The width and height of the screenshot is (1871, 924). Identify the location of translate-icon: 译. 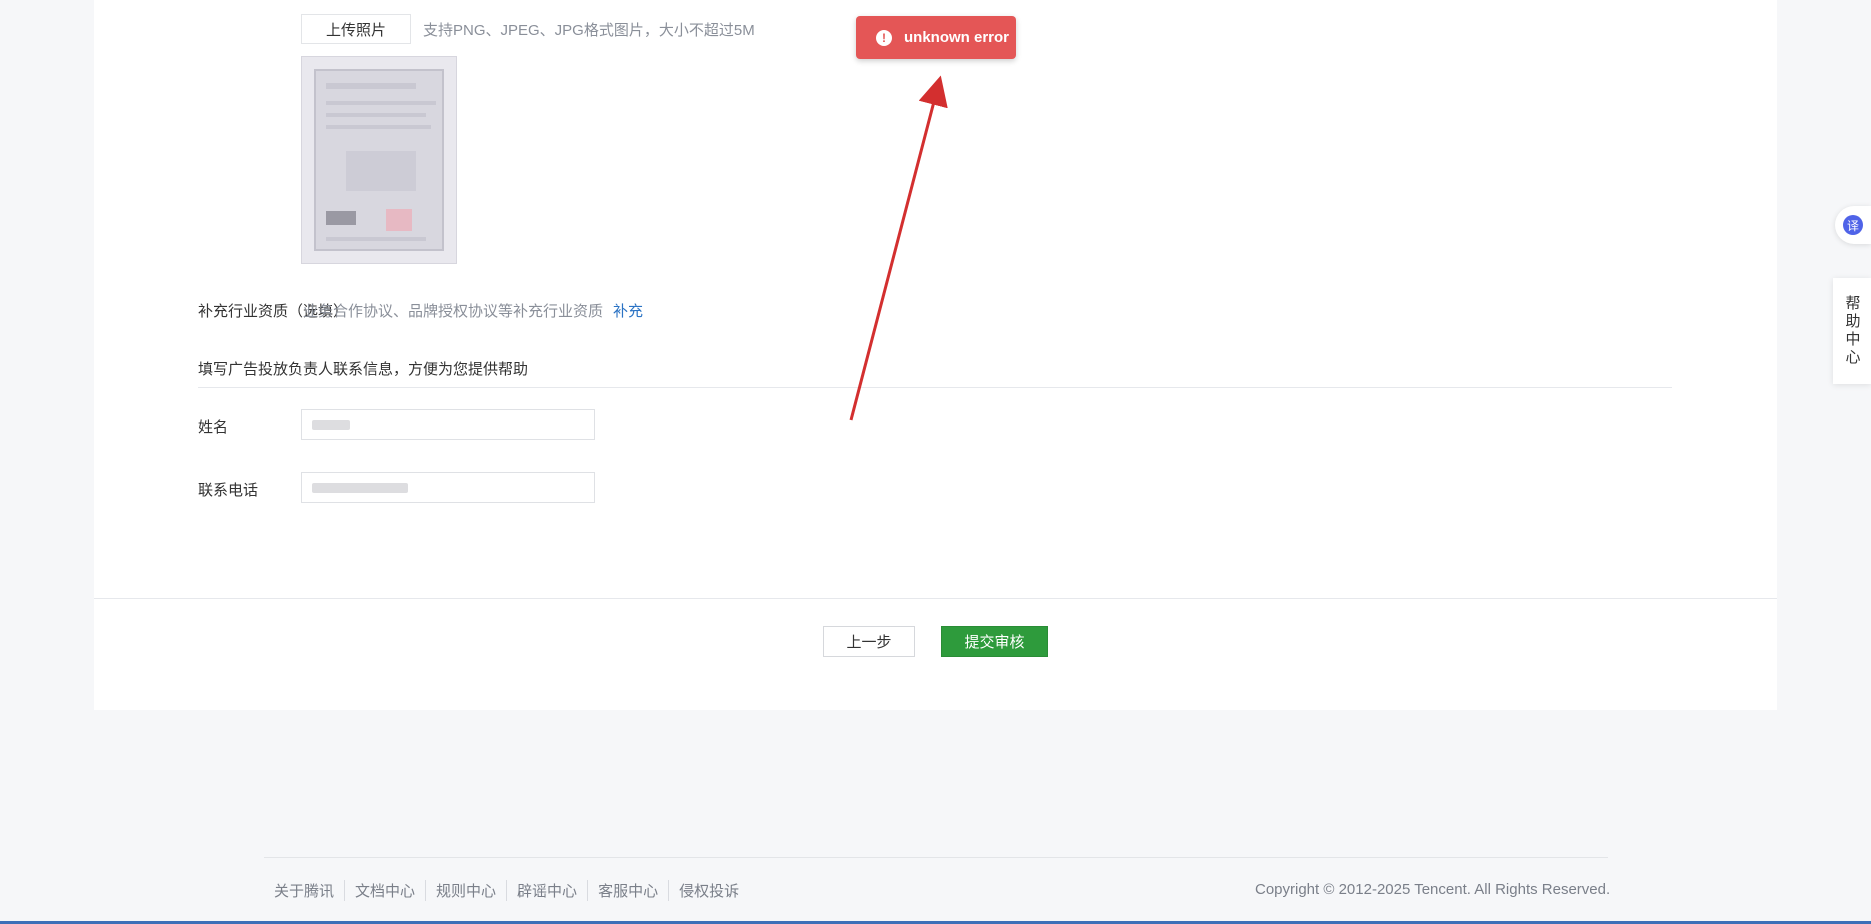
(1853, 225).